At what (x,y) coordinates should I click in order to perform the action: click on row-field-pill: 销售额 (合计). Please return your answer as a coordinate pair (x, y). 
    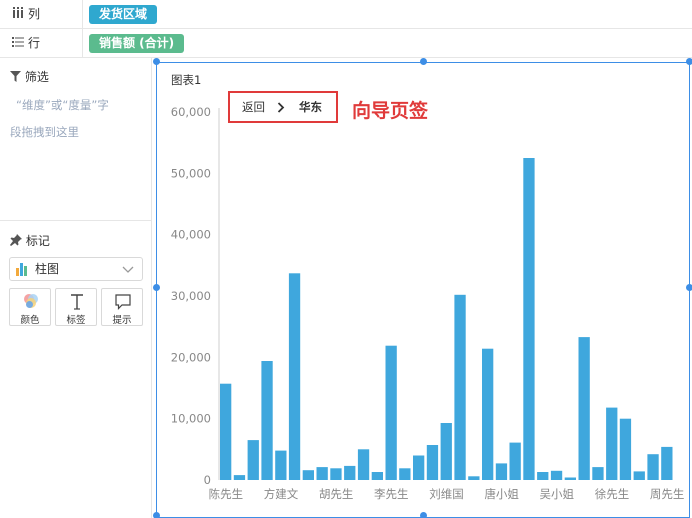
    Looking at the image, I should click on (137, 43).